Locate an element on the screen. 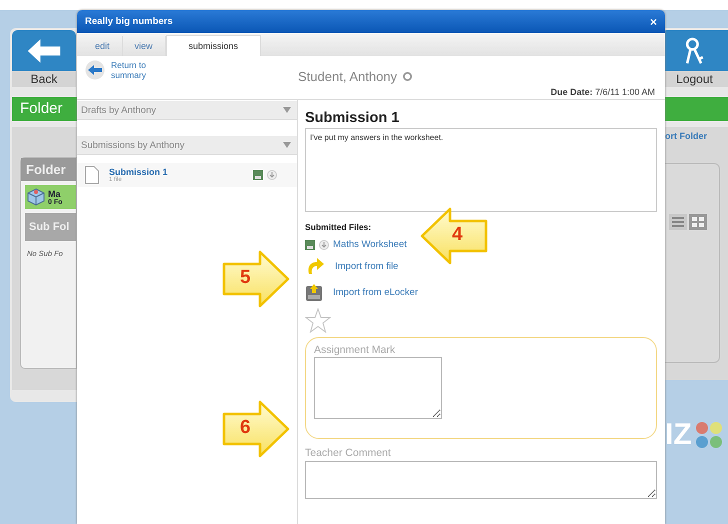 The height and width of the screenshot is (524, 728). dropdown: Submissions by Anthony is located at coordinates (187, 145).